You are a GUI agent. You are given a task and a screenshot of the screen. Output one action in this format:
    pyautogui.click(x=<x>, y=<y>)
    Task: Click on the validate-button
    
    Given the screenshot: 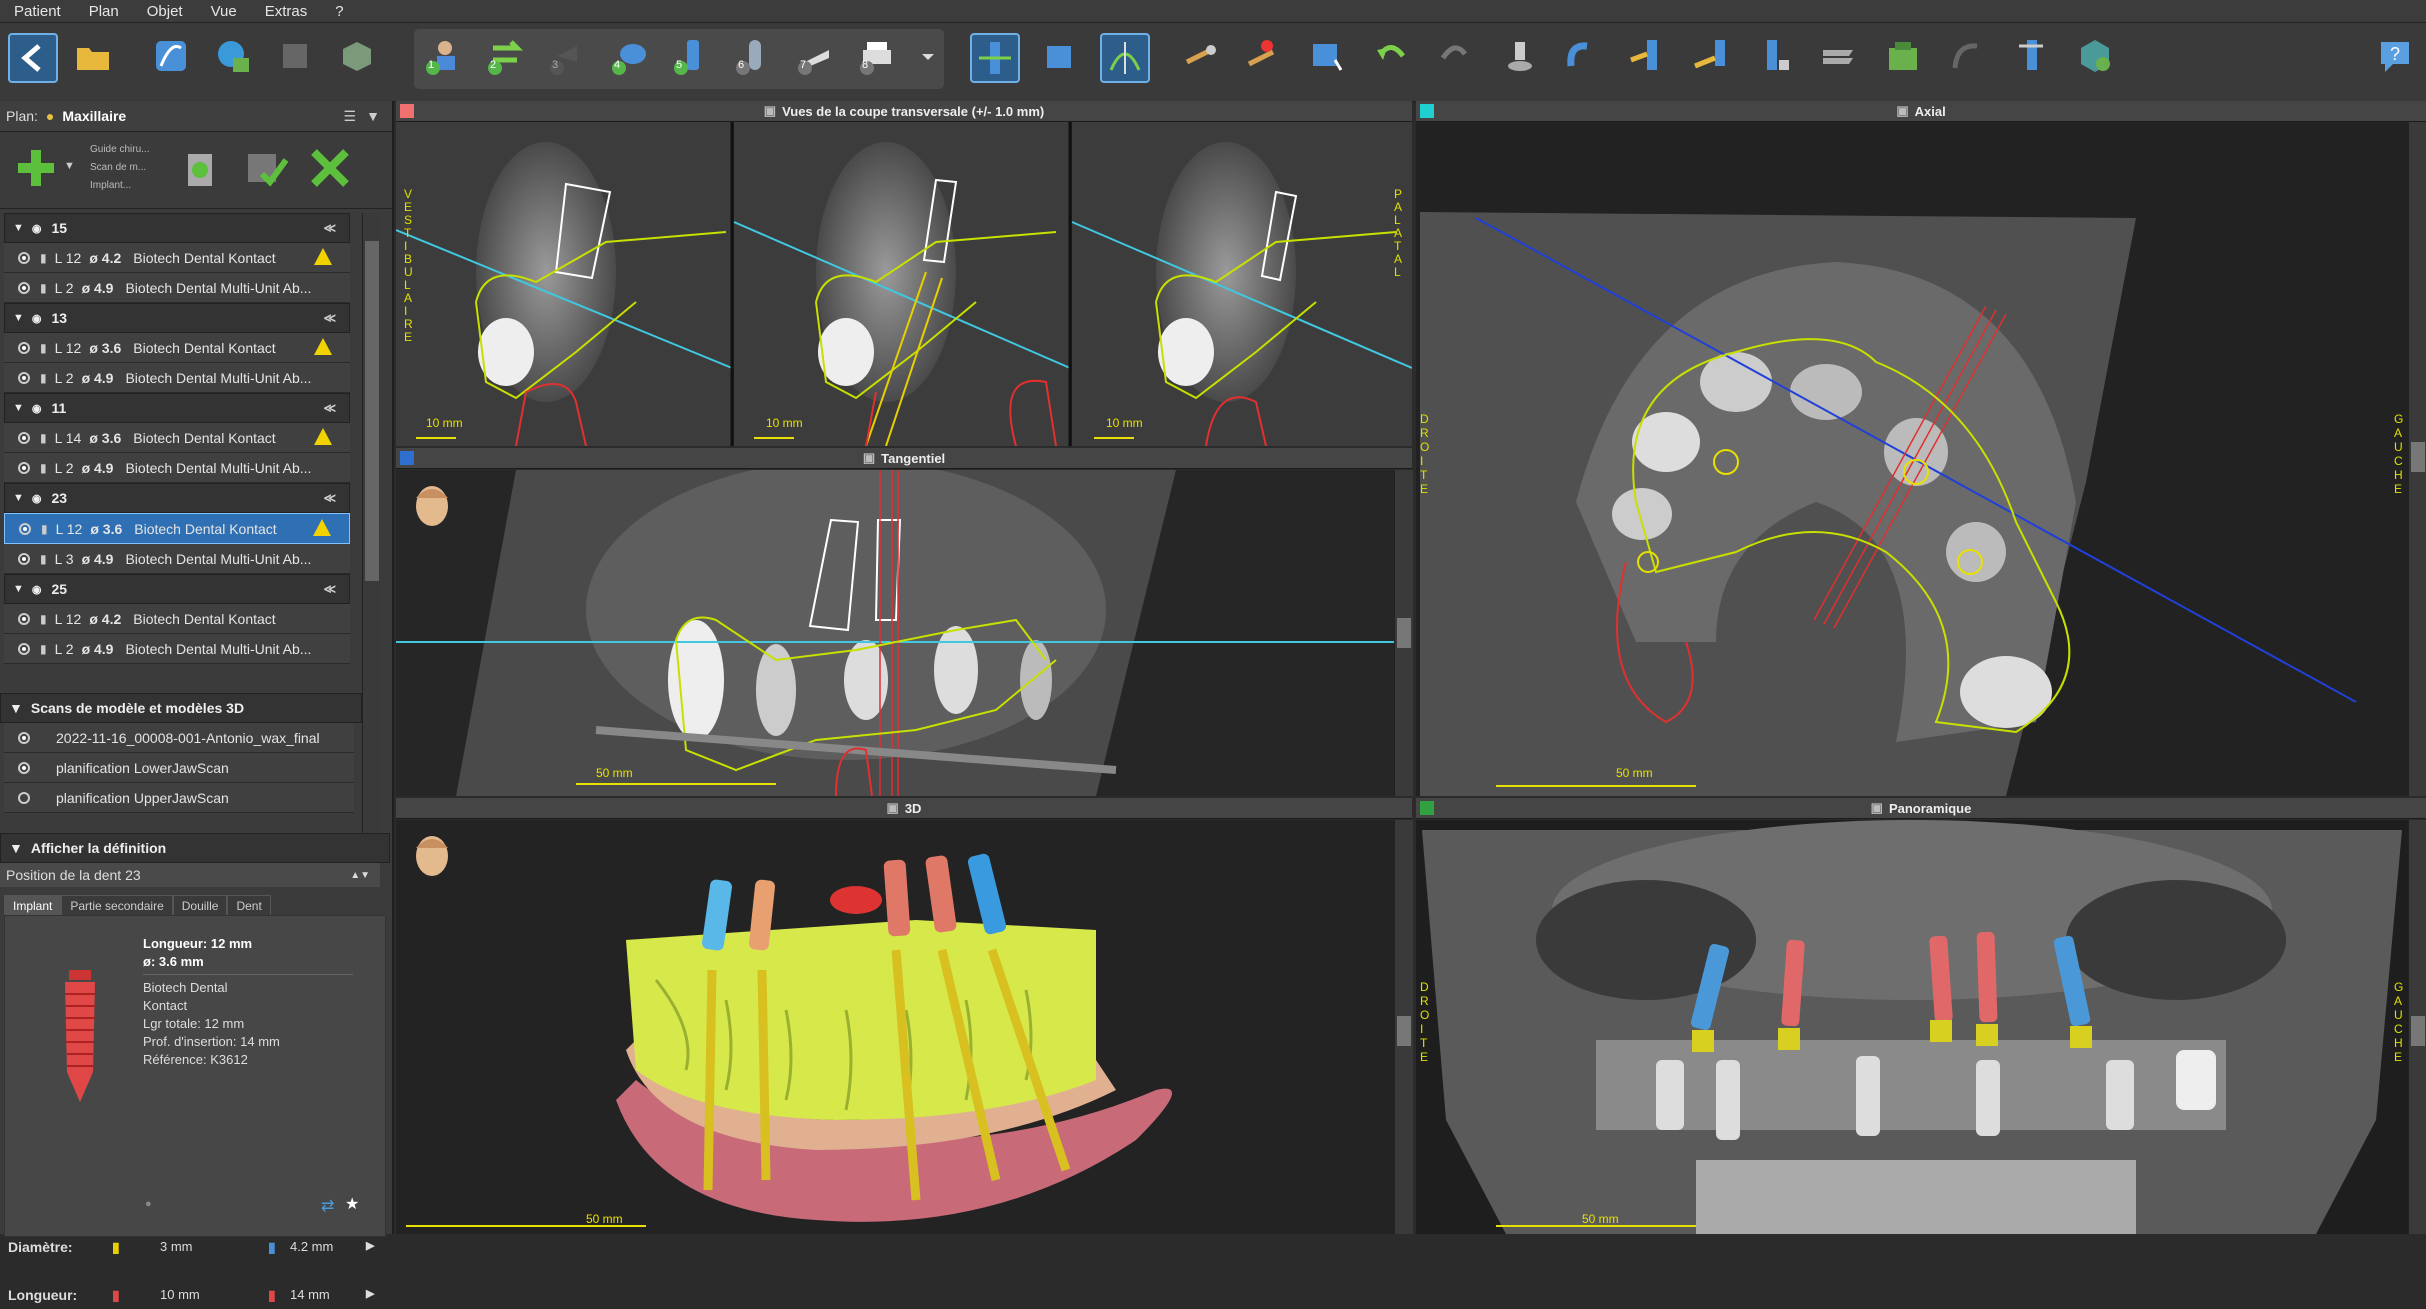 What is the action you would take?
    pyautogui.click(x=266, y=170)
    